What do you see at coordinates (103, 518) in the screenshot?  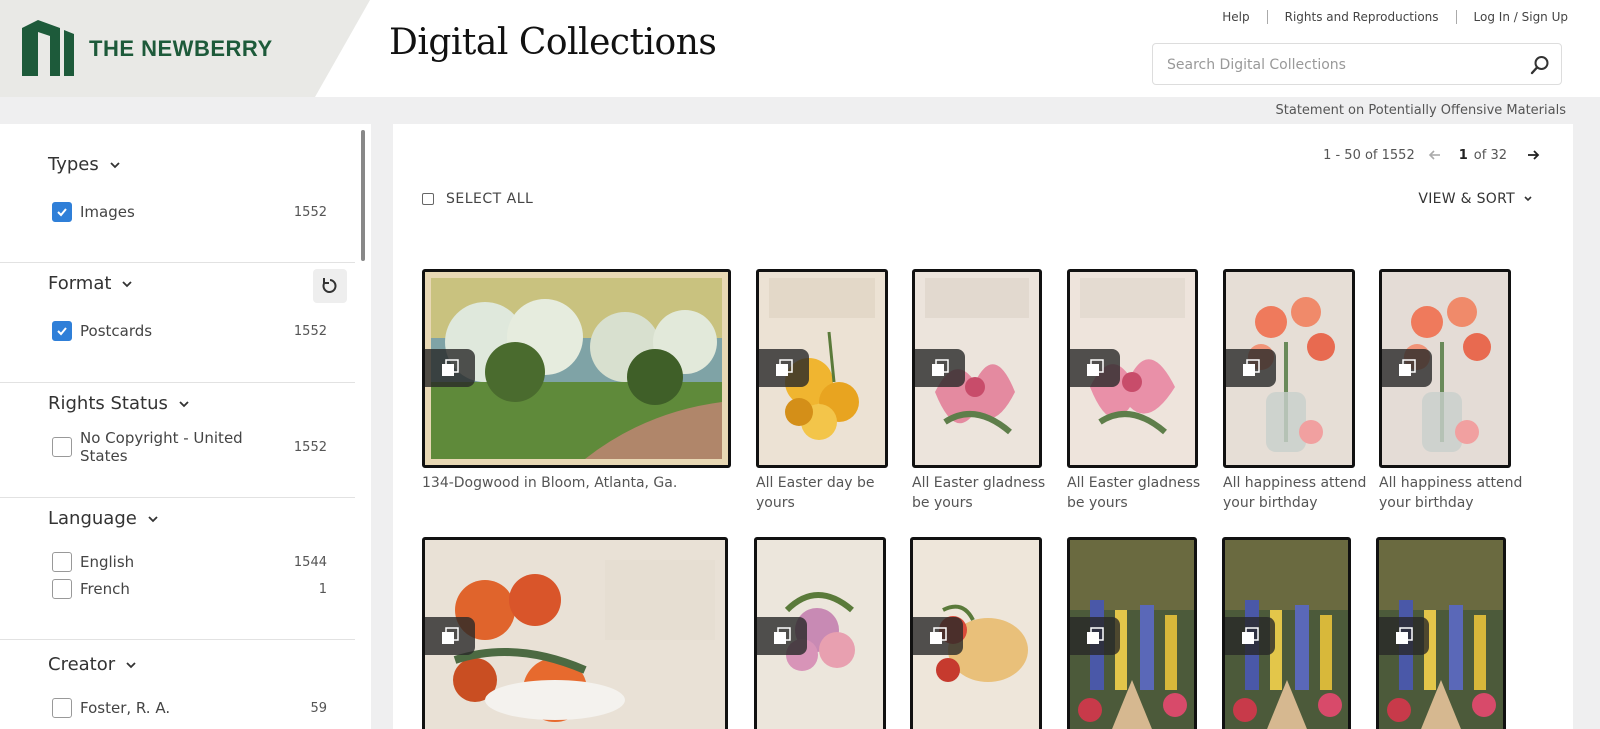 I see `facet-language-toggle: Language` at bounding box center [103, 518].